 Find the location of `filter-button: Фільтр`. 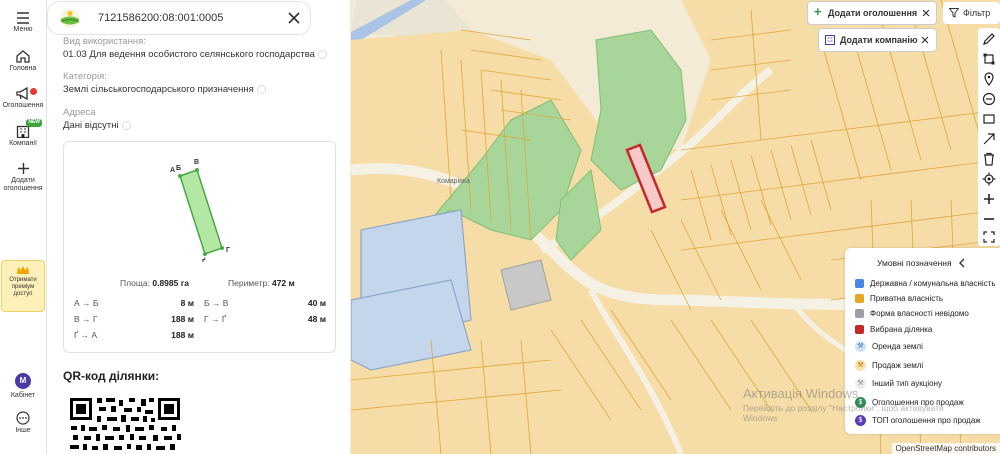

filter-button: Фільтр is located at coordinates (971, 13).